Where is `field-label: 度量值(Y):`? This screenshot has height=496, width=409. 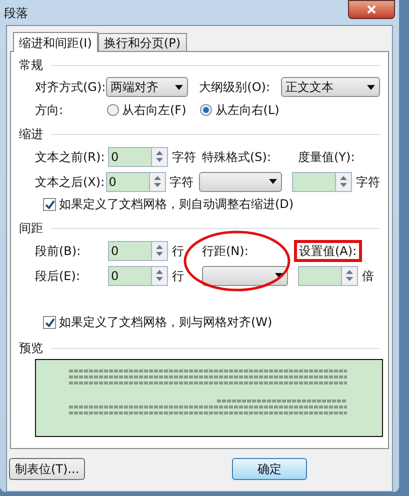 field-label: 度量值(Y): is located at coordinates (326, 157).